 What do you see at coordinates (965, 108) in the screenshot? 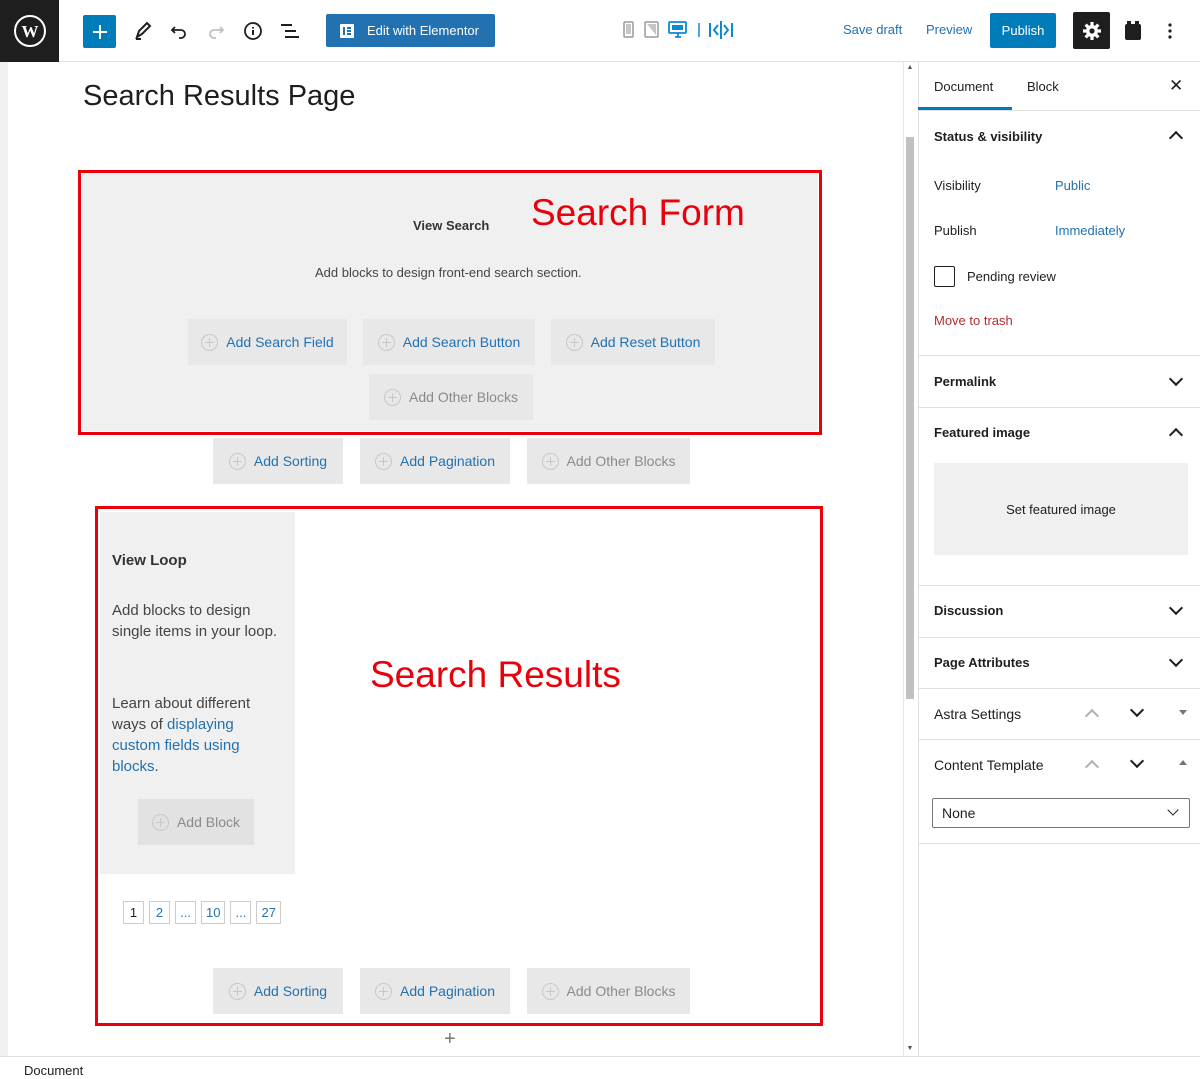
I see `active-tab-indicator` at bounding box center [965, 108].